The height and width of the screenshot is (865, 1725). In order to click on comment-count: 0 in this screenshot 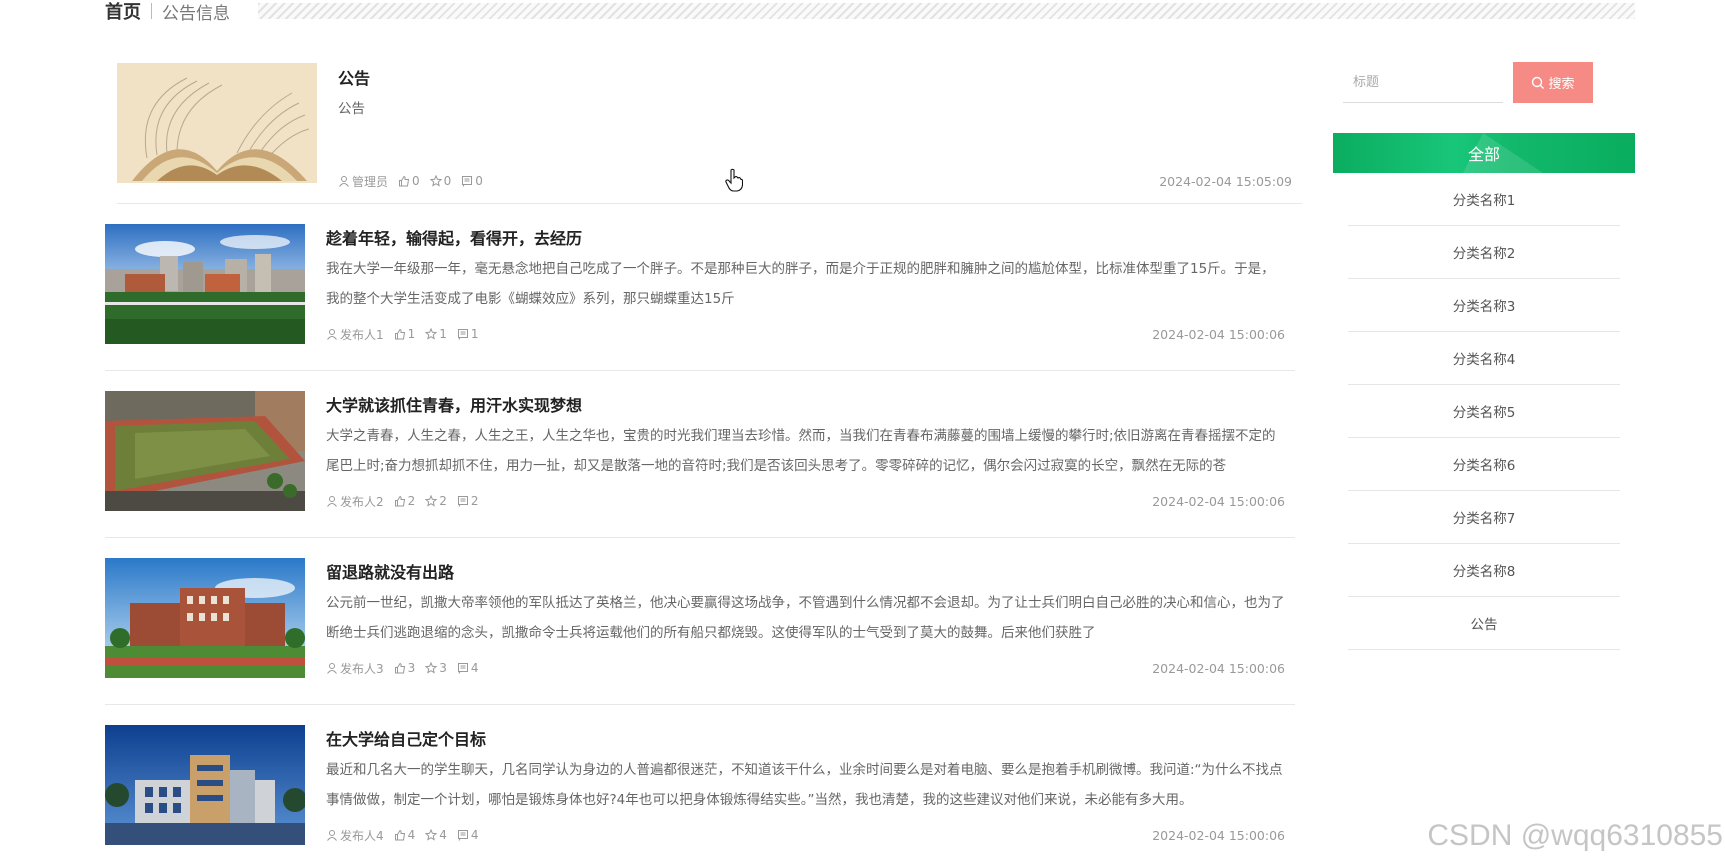, I will do `click(479, 181)`.